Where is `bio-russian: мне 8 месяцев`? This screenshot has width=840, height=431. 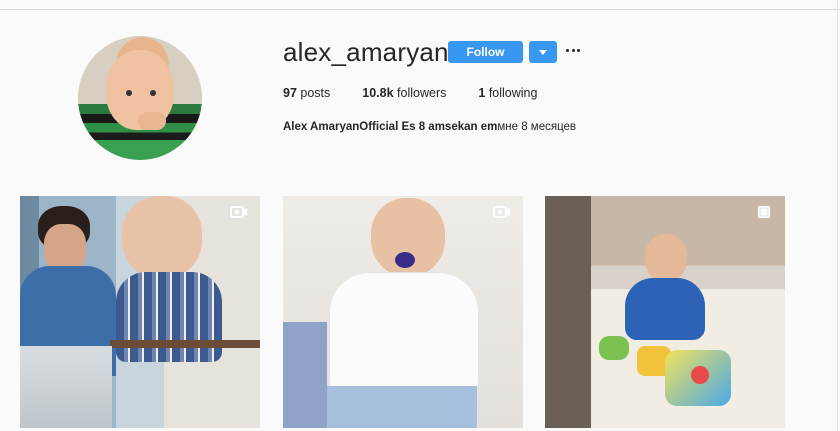 bio-russian: мне 8 месяцев is located at coordinates (537, 127).